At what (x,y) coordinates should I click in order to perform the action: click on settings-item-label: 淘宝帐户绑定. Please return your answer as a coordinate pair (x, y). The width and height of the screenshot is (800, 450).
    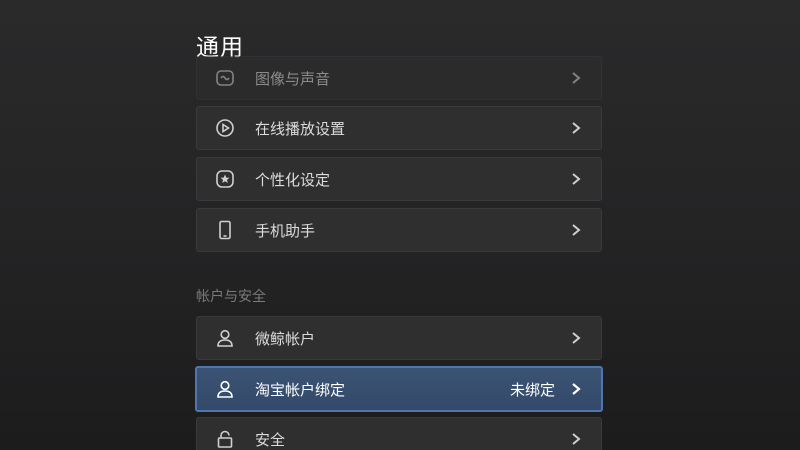
    Looking at the image, I should click on (300, 389).